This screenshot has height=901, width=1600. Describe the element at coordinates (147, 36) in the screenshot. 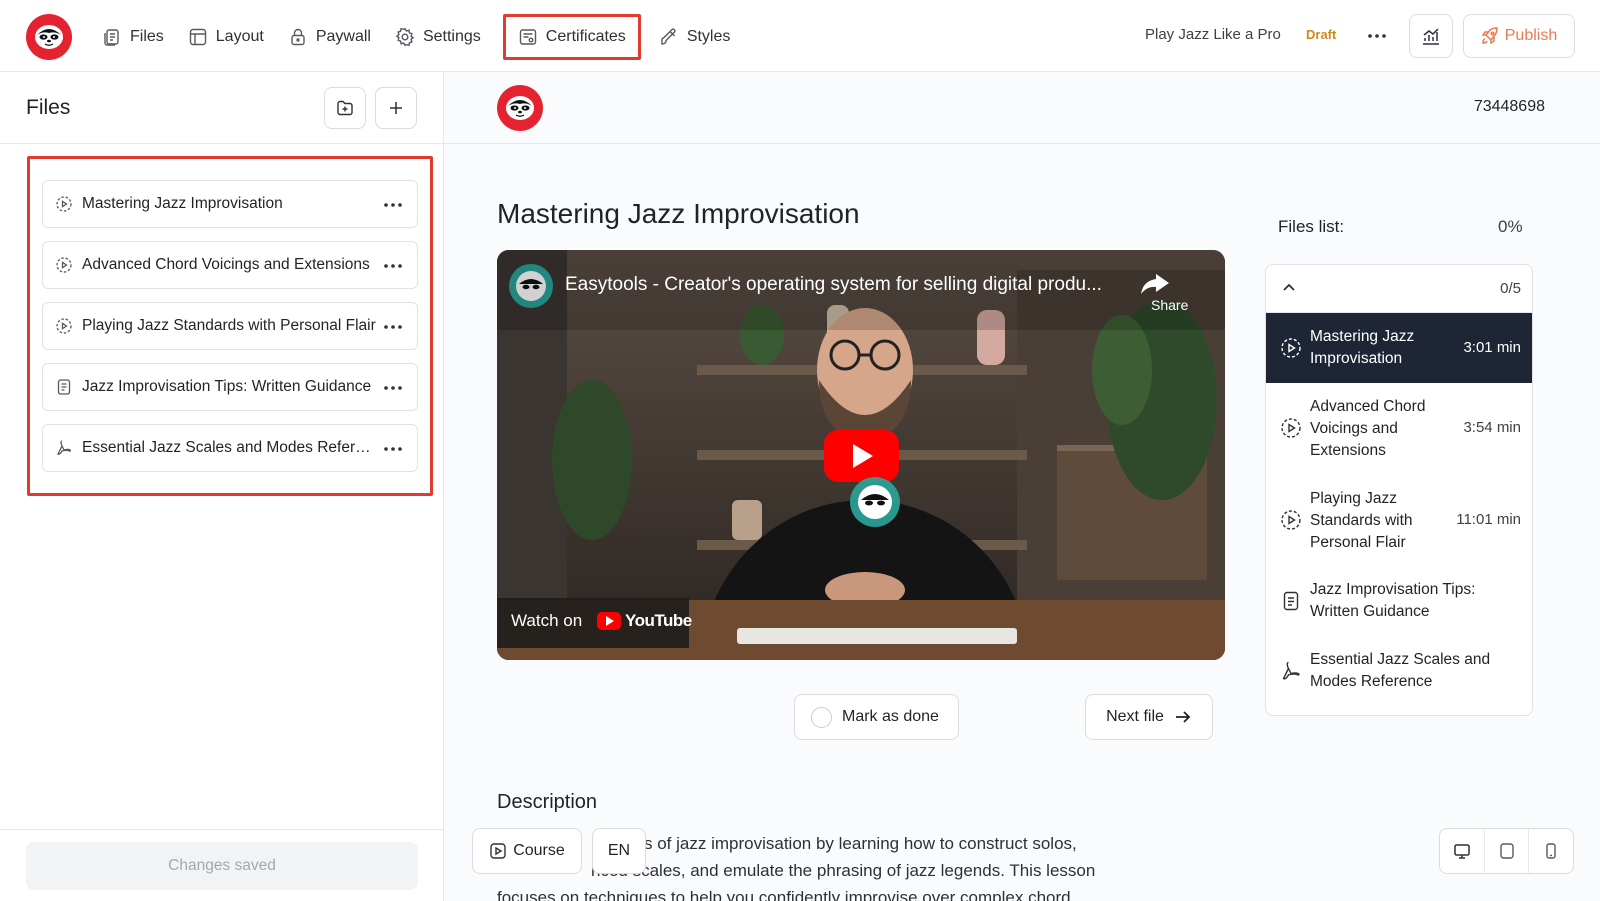

I see `nav-files-label: Files` at that location.